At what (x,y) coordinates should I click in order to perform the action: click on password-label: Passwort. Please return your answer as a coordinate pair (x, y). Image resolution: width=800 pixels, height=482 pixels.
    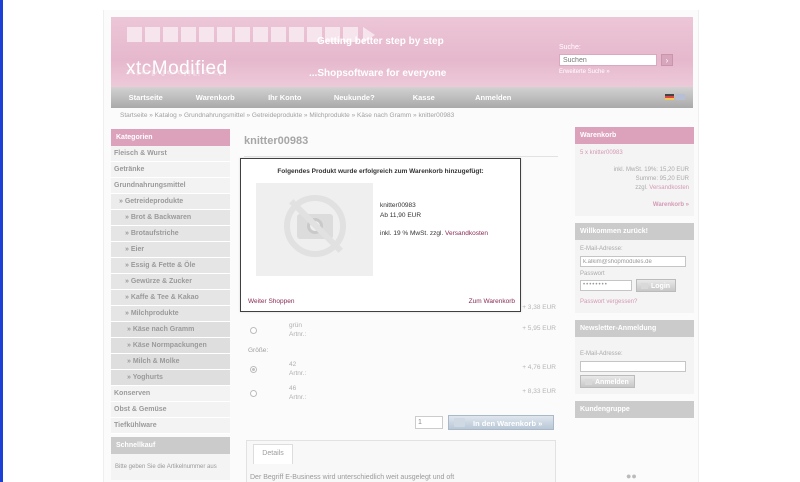
    Looking at the image, I should click on (592, 274).